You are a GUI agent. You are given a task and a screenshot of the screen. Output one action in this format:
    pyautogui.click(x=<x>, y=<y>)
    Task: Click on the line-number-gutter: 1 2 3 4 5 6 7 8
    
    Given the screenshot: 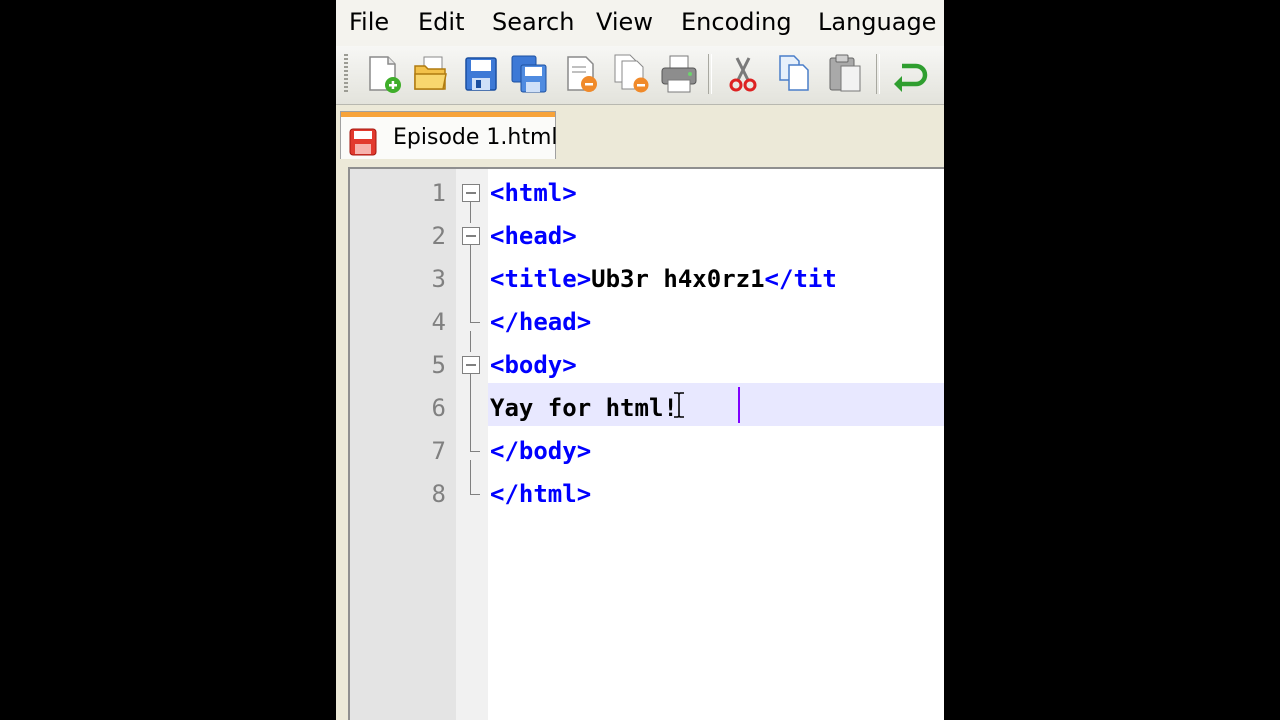 What is the action you would take?
    pyautogui.click(x=403, y=444)
    